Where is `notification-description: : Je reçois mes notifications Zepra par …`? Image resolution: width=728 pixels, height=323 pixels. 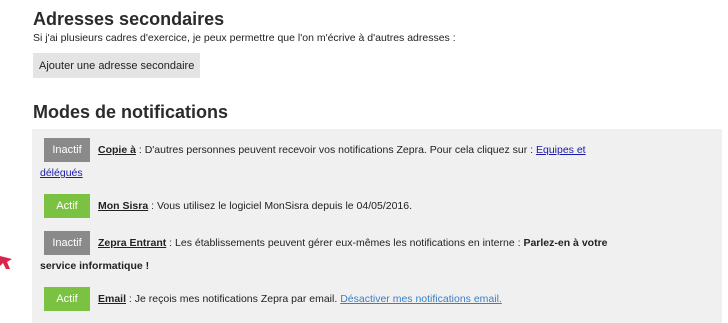
notification-description: : Je reçois mes notifications Zepra par … is located at coordinates (233, 299).